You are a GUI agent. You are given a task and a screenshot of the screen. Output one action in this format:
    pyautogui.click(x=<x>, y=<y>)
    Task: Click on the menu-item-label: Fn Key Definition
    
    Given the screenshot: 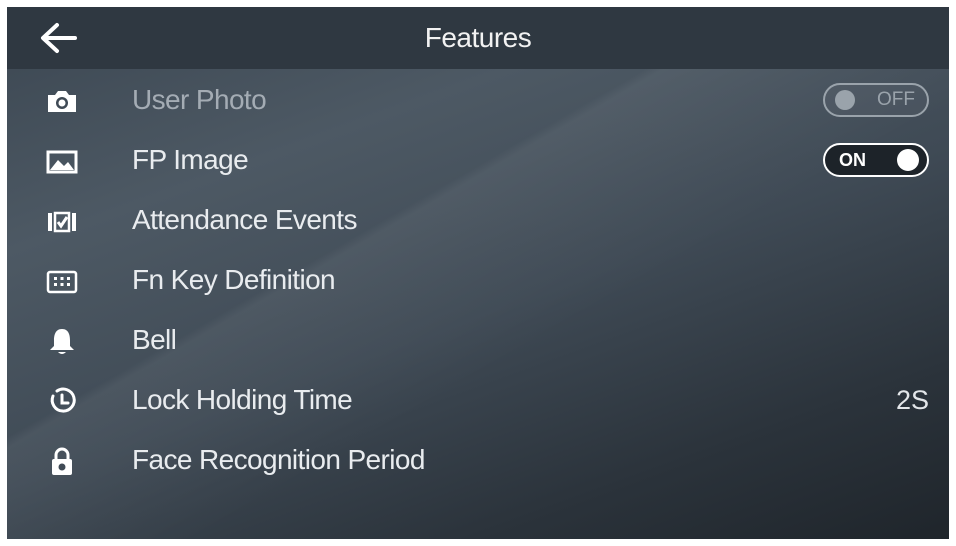 What is the action you would take?
    pyautogui.click(x=234, y=279)
    